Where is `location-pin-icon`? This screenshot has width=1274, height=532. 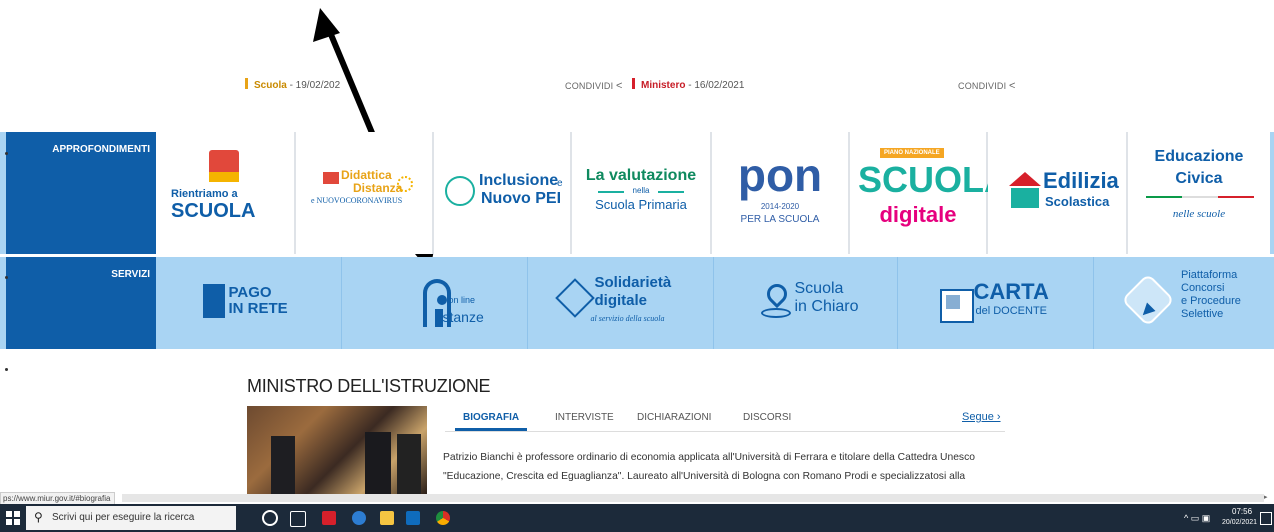
location-pin-icon is located at coordinates (776, 294).